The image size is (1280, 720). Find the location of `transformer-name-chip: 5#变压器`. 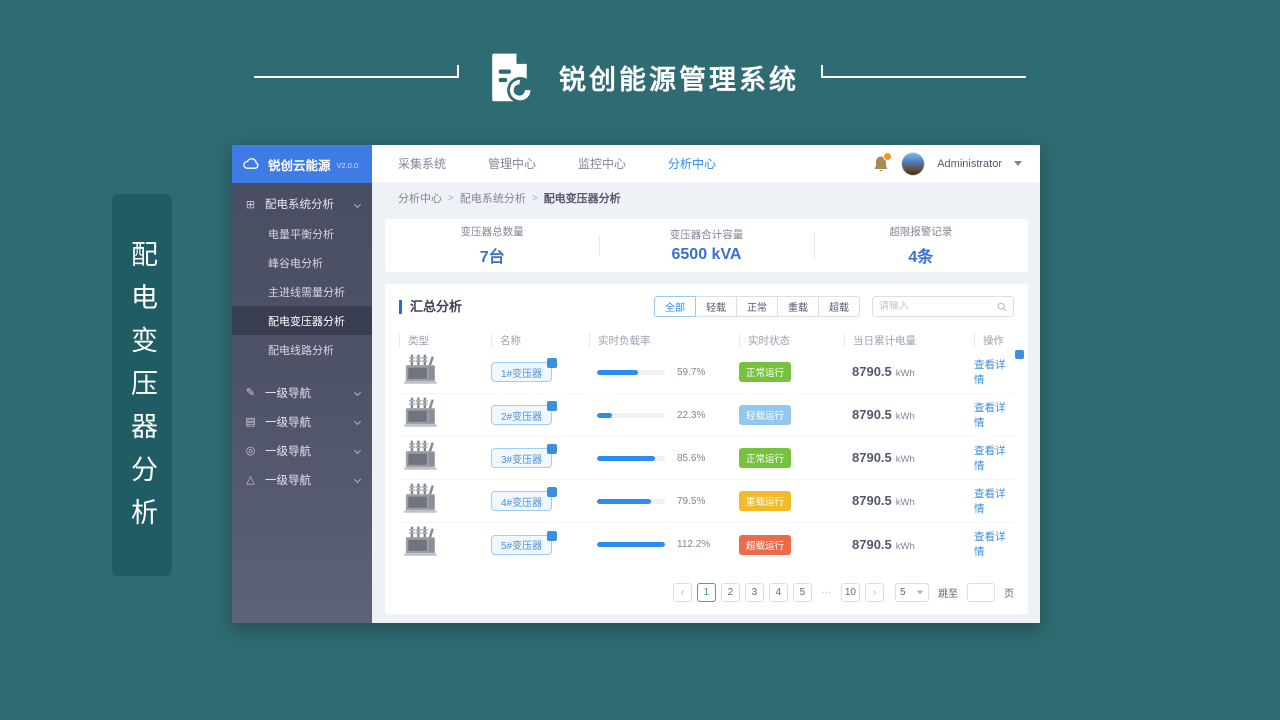

transformer-name-chip: 5#变压器 is located at coordinates (524, 542).